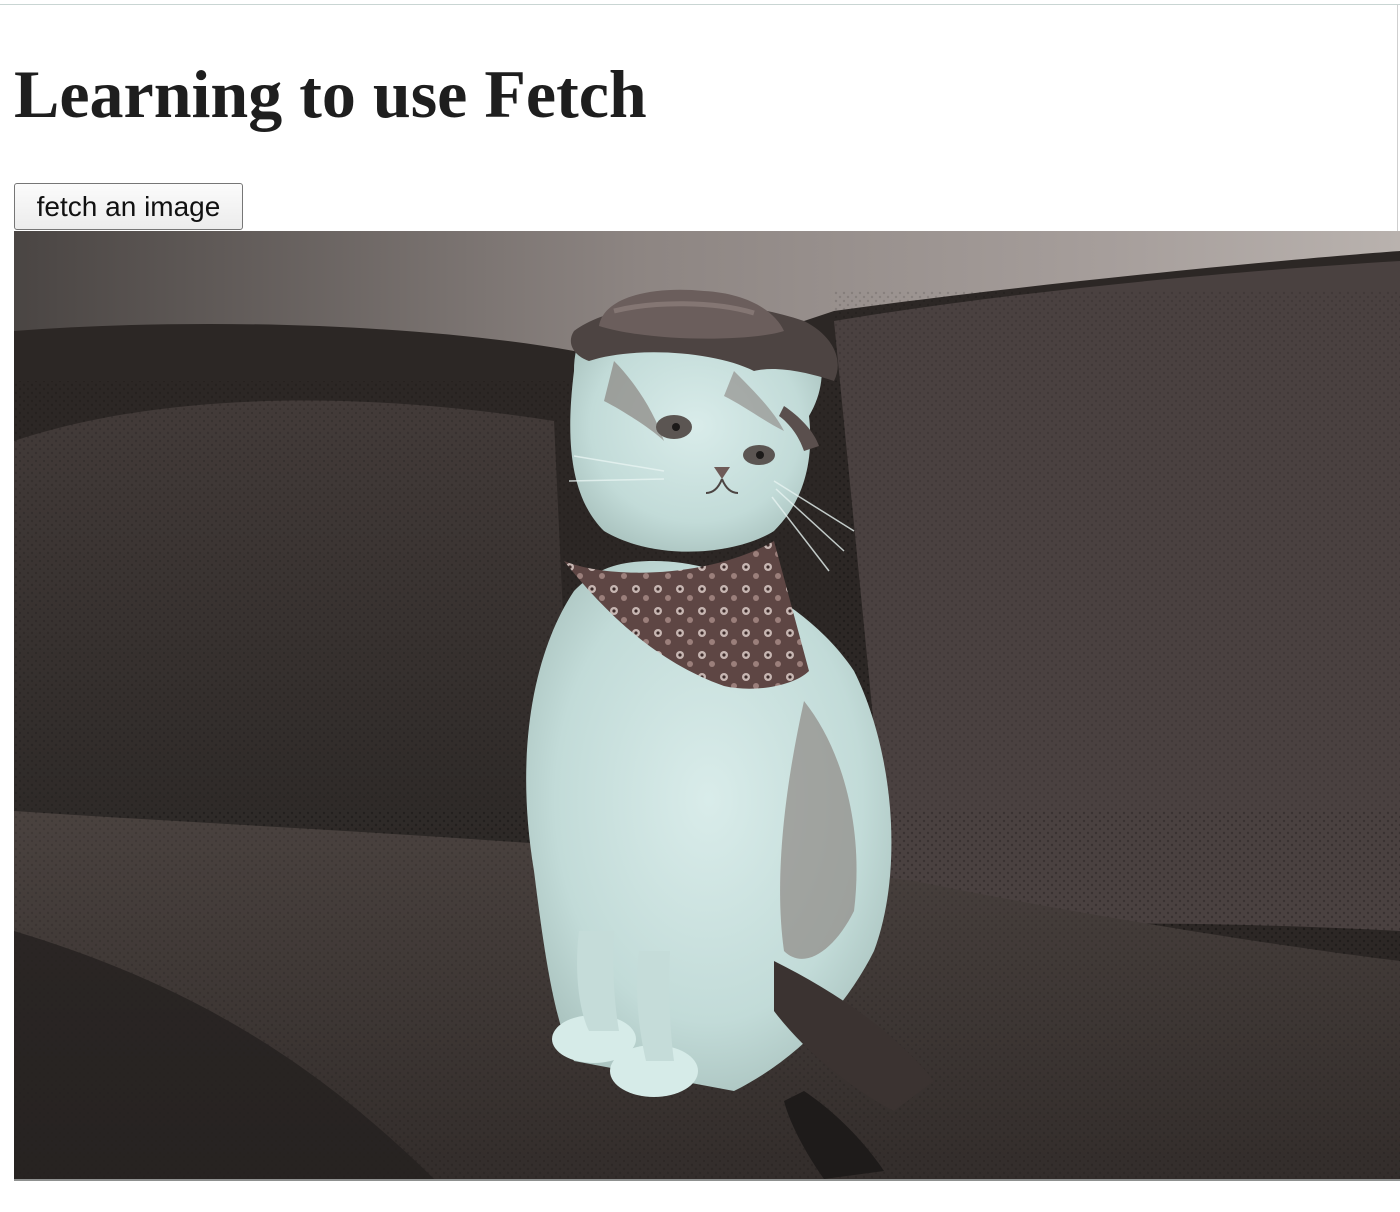 This screenshot has width=1400, height=1212. What do you see at coordinates (707, 1180) in the screenshot?
I see `bottom-divider` at bounding box center [707, 1180].